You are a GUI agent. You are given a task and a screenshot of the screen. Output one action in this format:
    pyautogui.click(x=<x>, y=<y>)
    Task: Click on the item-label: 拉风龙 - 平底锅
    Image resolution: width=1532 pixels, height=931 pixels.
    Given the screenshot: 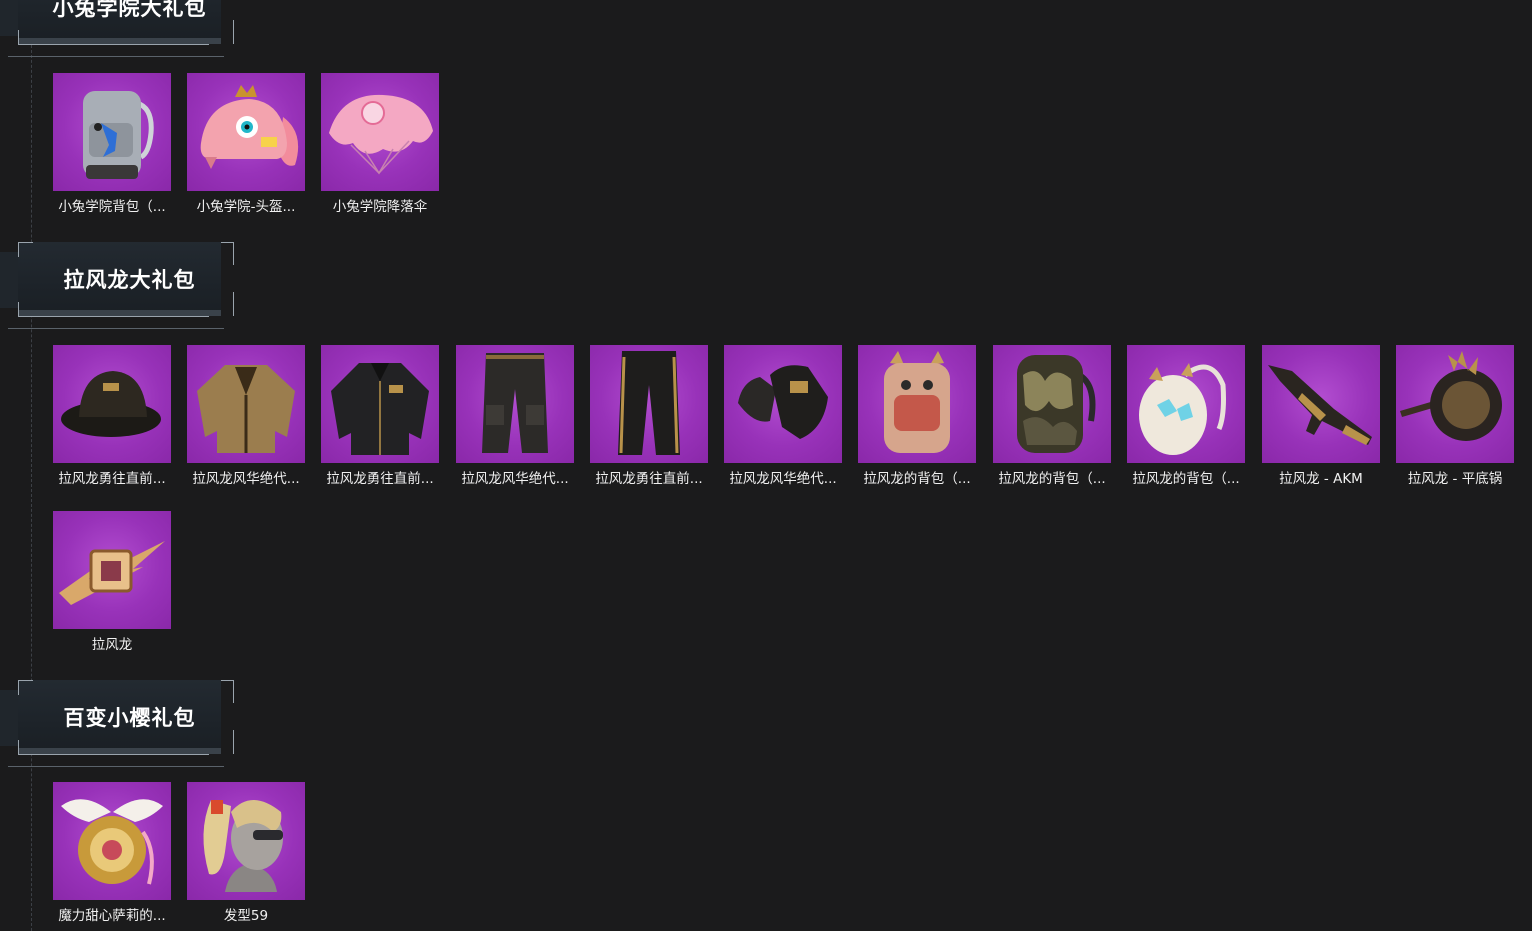 What is the action you would take?
    pyautogui.click(x=1455, y=479)
    